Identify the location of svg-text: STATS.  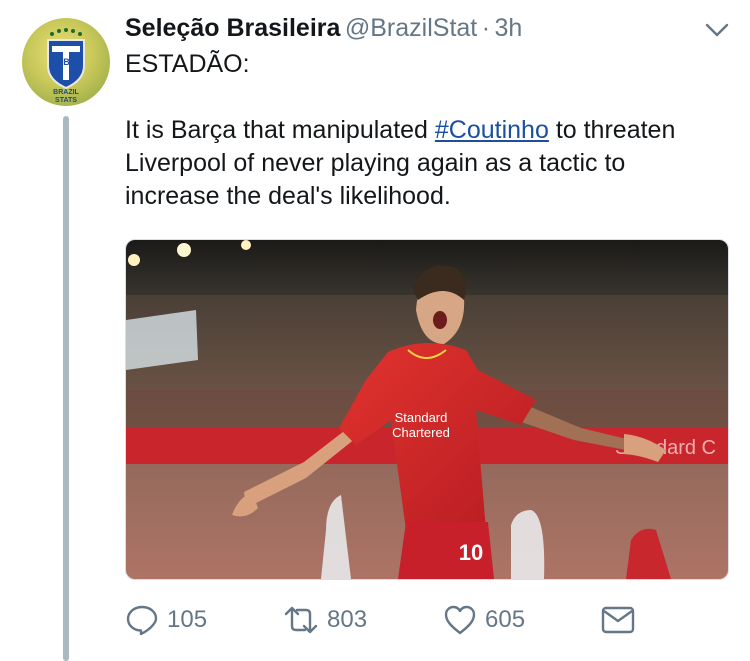
(66, 100).